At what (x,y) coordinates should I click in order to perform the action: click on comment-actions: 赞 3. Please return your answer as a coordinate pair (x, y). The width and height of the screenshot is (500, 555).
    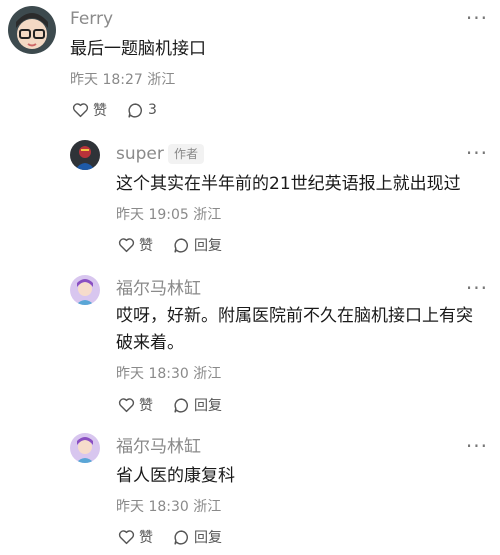
    Looking at the image, I should click on (114, 110).